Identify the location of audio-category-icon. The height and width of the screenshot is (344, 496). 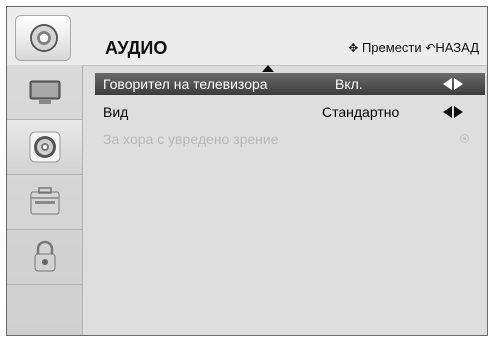
(43, 38).